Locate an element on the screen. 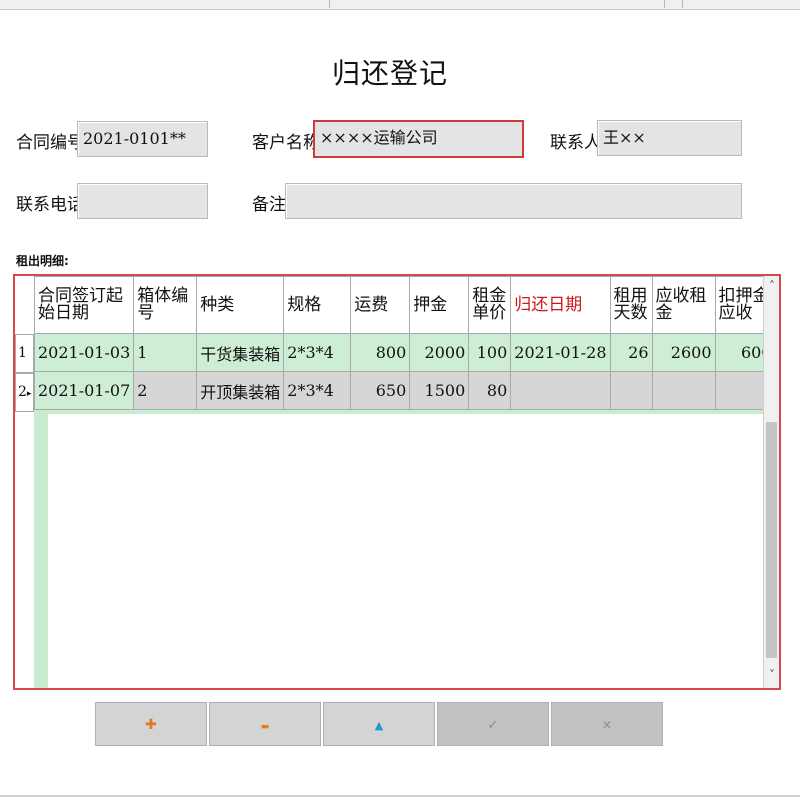  table-cell: 2021-01-07 is located at coordinates (84, 390).